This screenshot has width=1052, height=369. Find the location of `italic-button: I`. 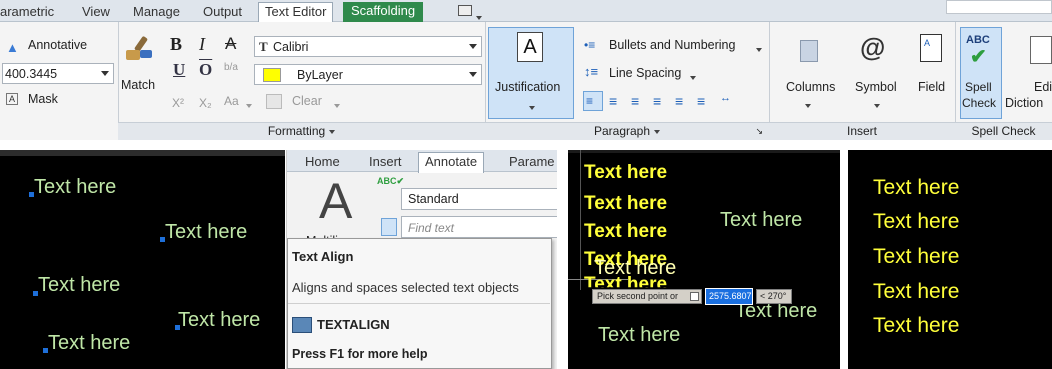

italic-button: I is located at coordinates (202, 44).